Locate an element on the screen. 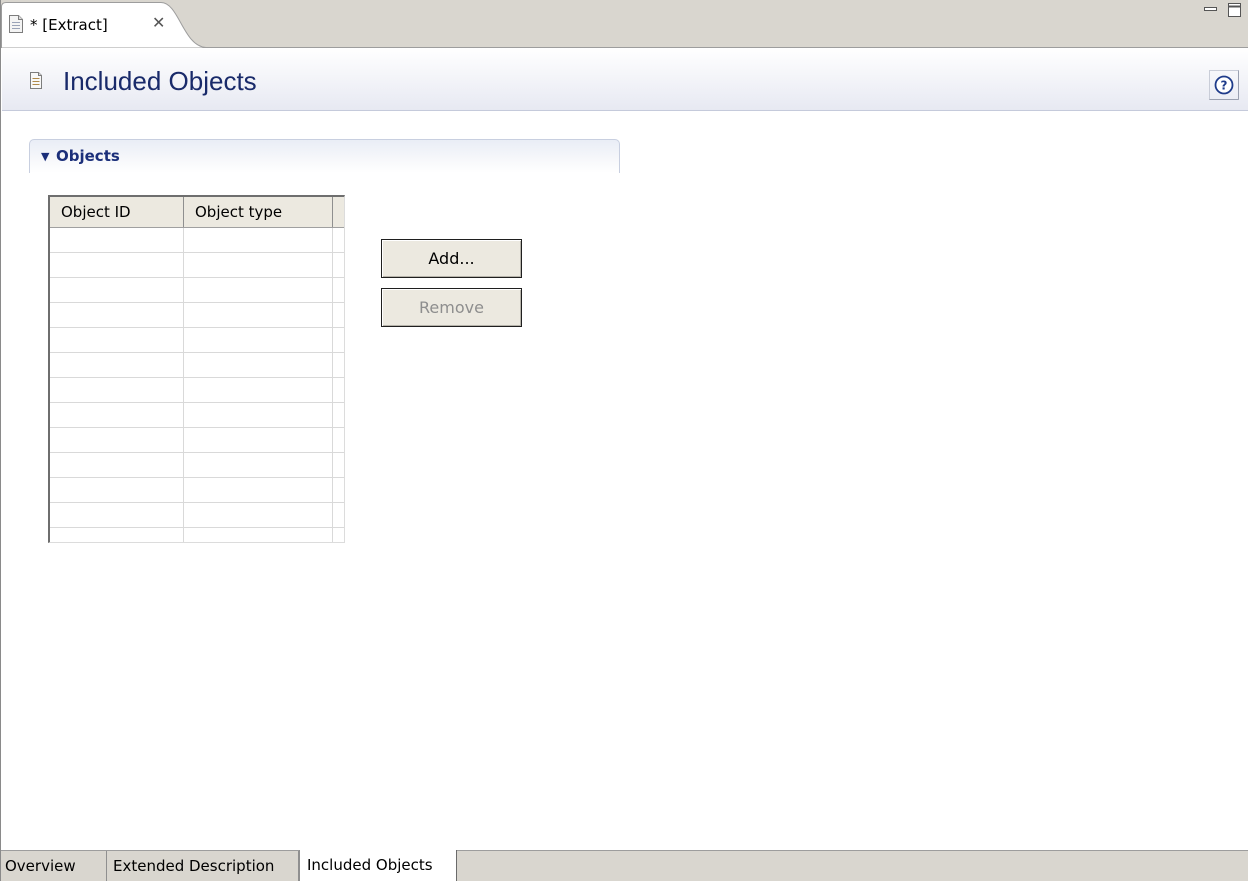 The height and width of the screenshot is (881, 1248). minimize-icon is located at coordinates (1211, 10).